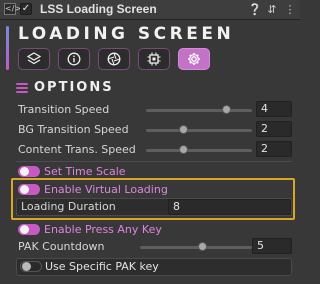  I want to click on content-trans-speed-label: Content Trans. Speed, so click(77, 149).